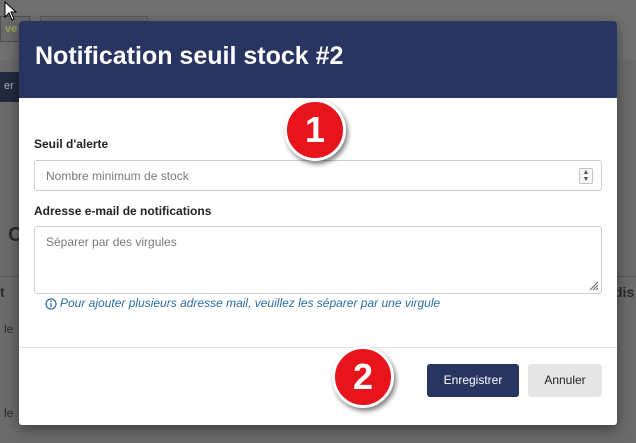 This screenshot has height=443, width=636. What do you see at coordinates (594, 286) in the screenshot?
I see `resize-grip-icon` at bounding box center [594, 286].